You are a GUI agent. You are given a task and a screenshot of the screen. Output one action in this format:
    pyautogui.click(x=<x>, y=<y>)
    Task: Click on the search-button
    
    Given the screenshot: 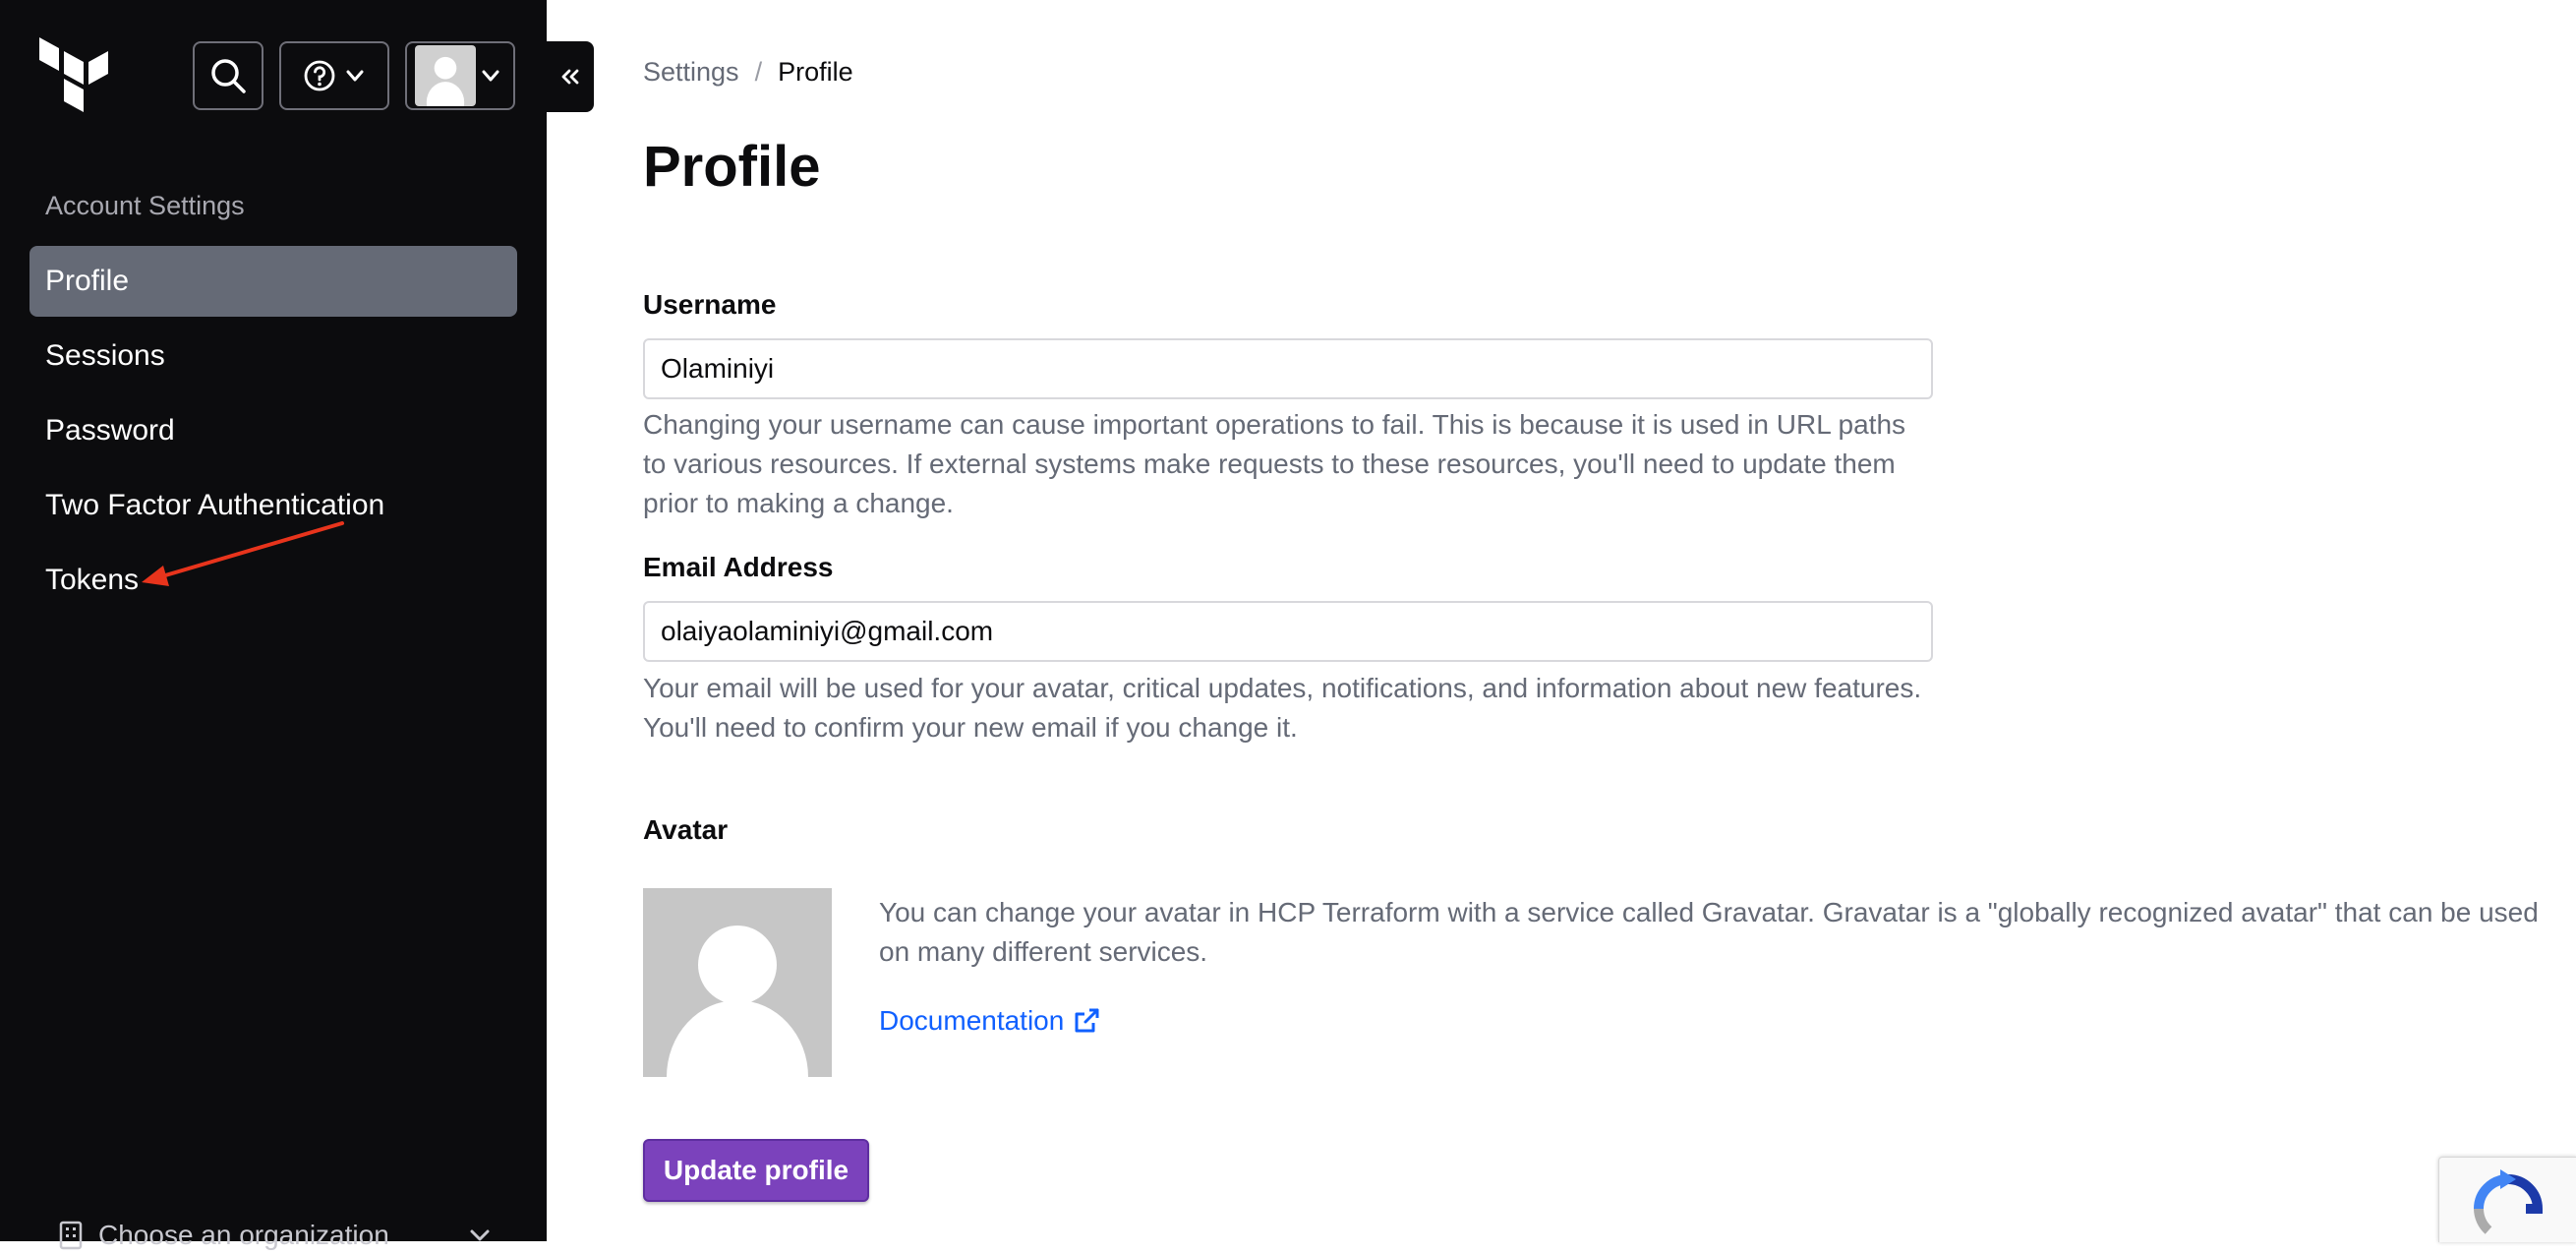 What is the action you would take?
    pyautogui.click(x=228, y=75)
    